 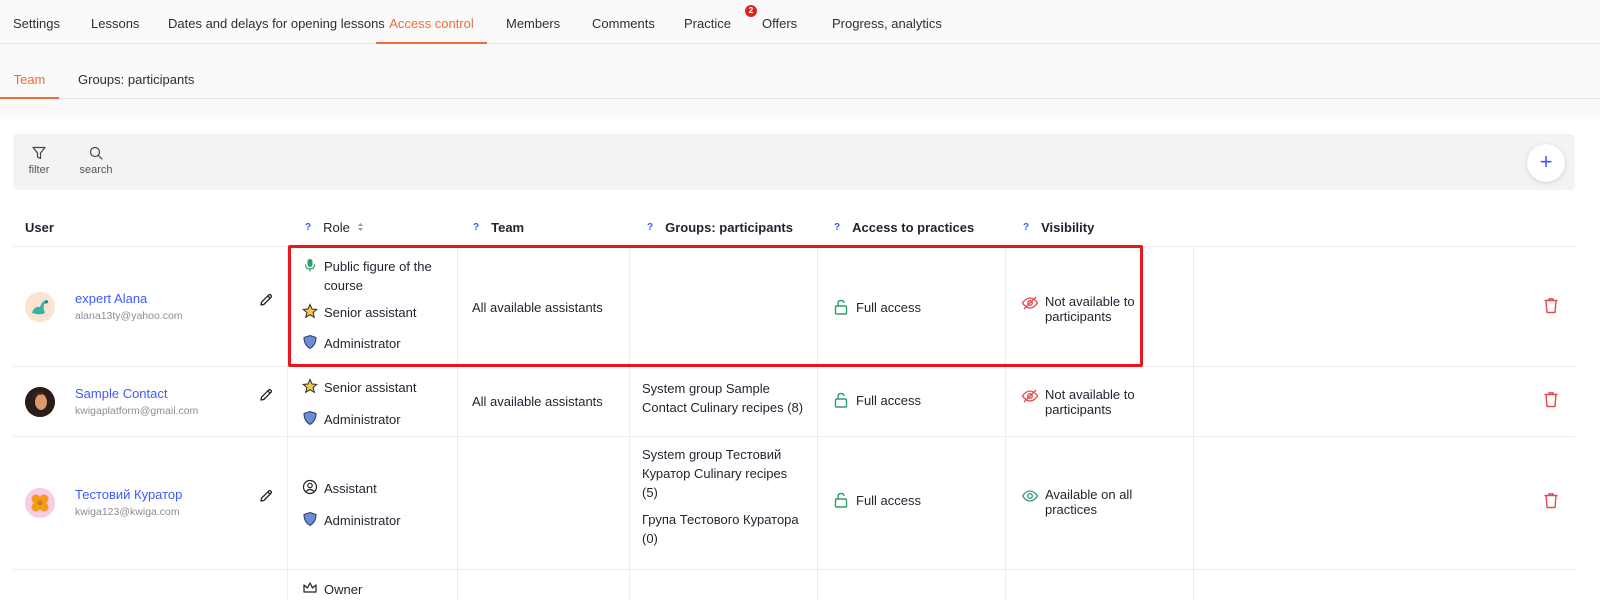 What do you see at coordinates (343, 589) in the screenshot?
I see `role-label: Owner` at bounding box center [343, 589].